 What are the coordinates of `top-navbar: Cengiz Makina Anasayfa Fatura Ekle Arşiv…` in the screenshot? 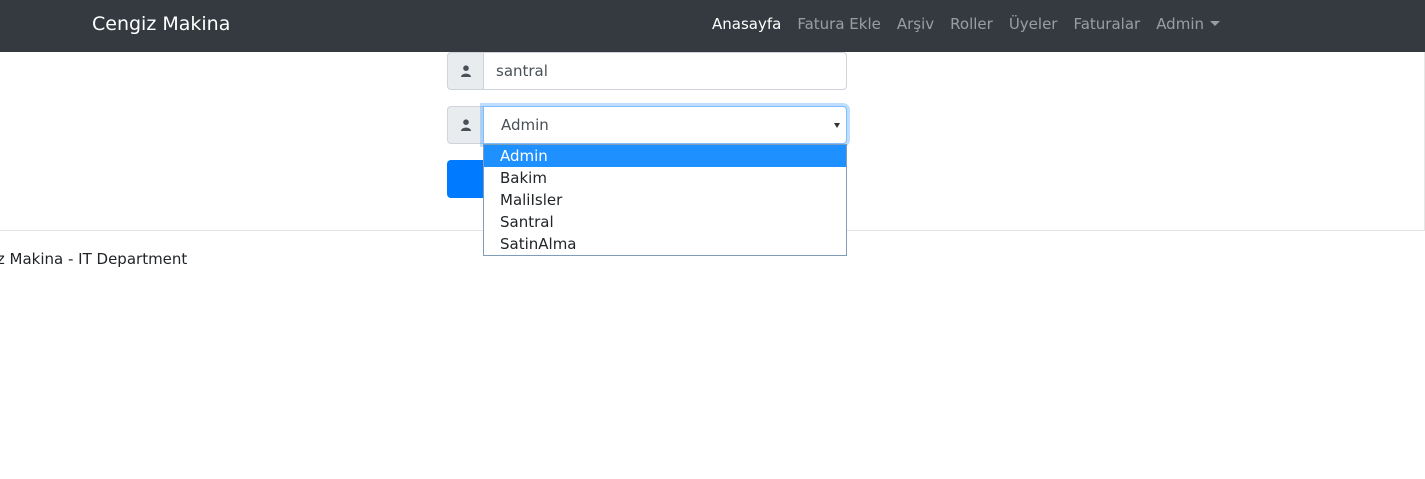 It's located at (712, 26).